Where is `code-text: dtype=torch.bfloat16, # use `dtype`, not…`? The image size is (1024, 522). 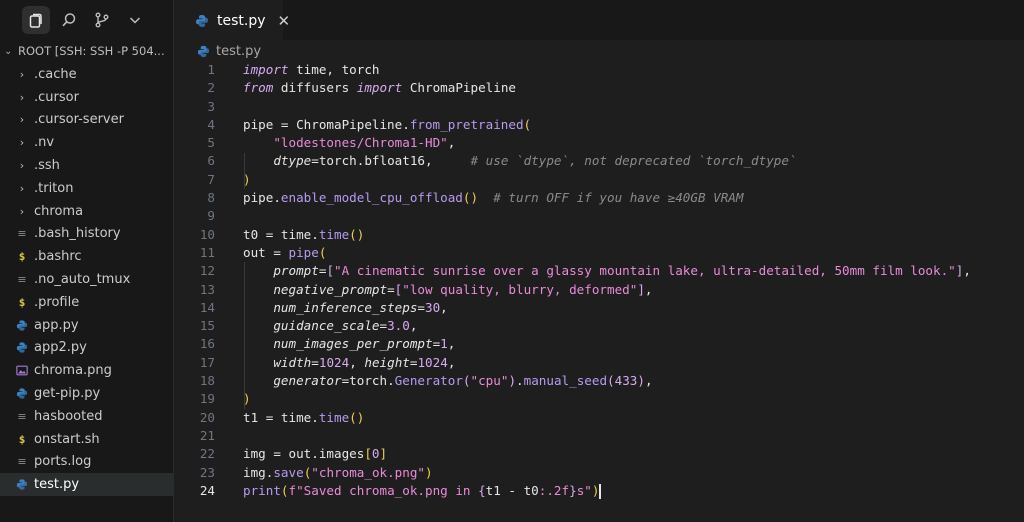 code-text: dtype=torch.bfloat16, # use `dtype`, not… is located at coordinates (519, 161).